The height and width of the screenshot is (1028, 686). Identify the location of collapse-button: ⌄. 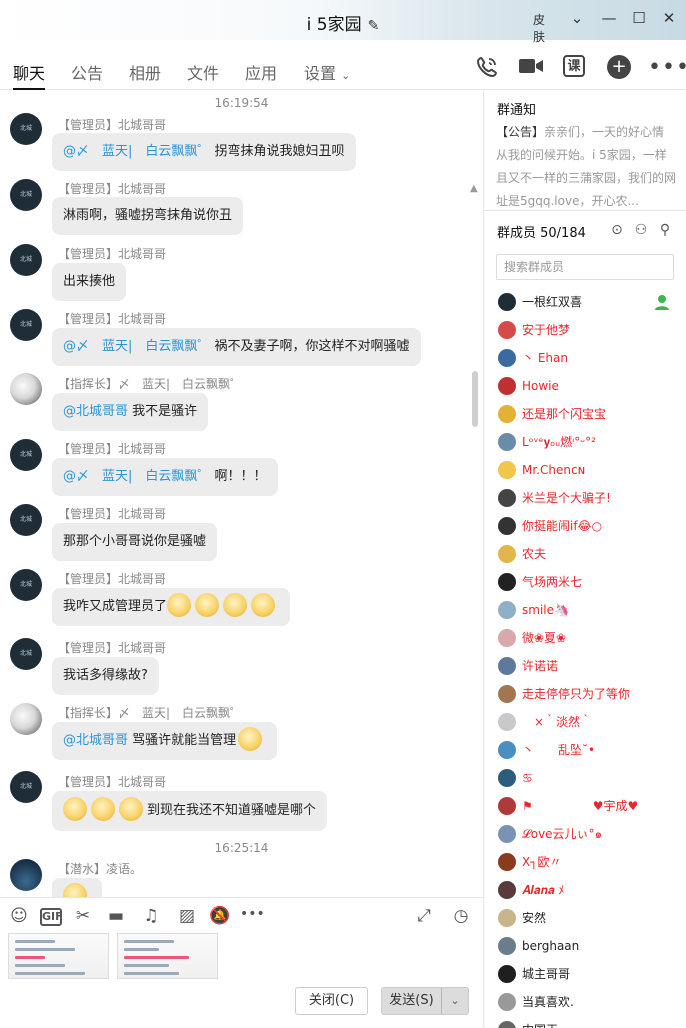
(577, 18).